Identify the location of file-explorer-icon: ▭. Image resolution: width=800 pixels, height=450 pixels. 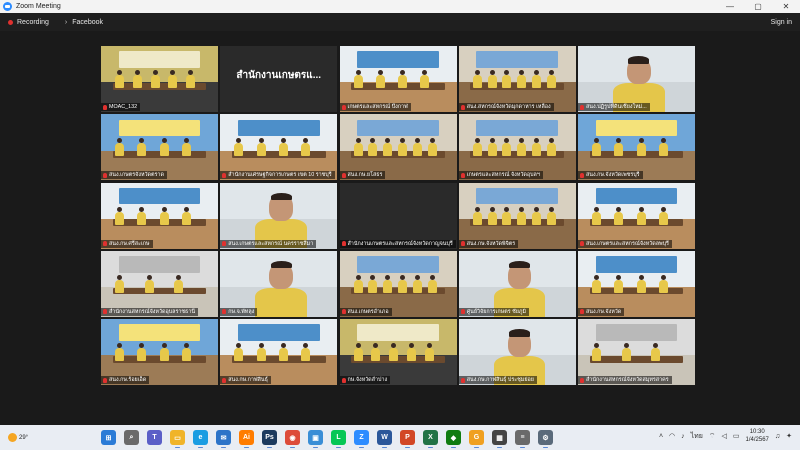
(177, 439).